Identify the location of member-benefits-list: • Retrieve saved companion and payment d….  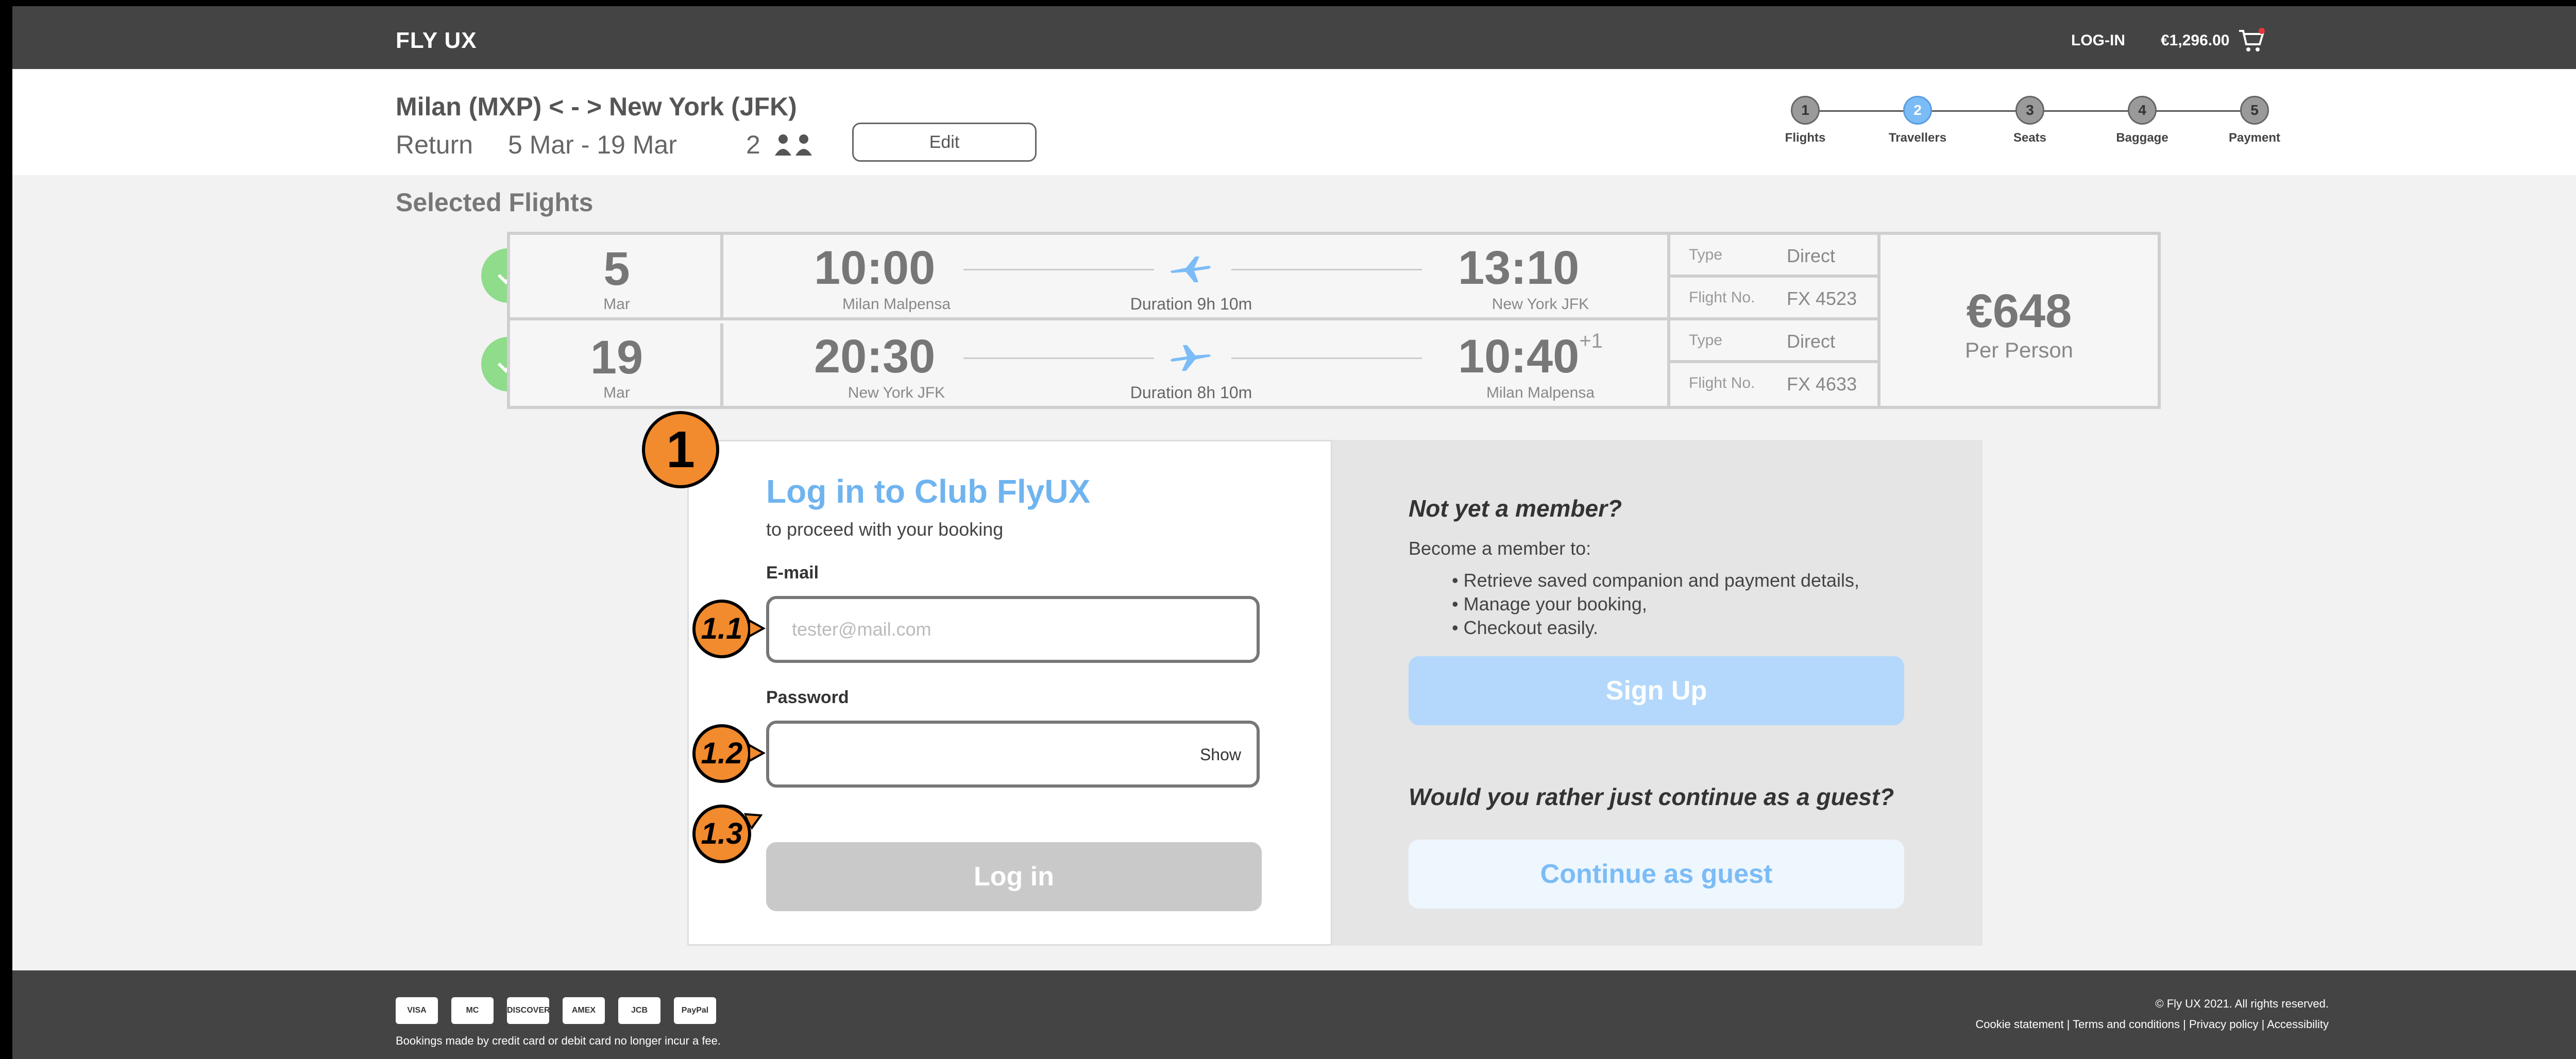
(1655, 604).